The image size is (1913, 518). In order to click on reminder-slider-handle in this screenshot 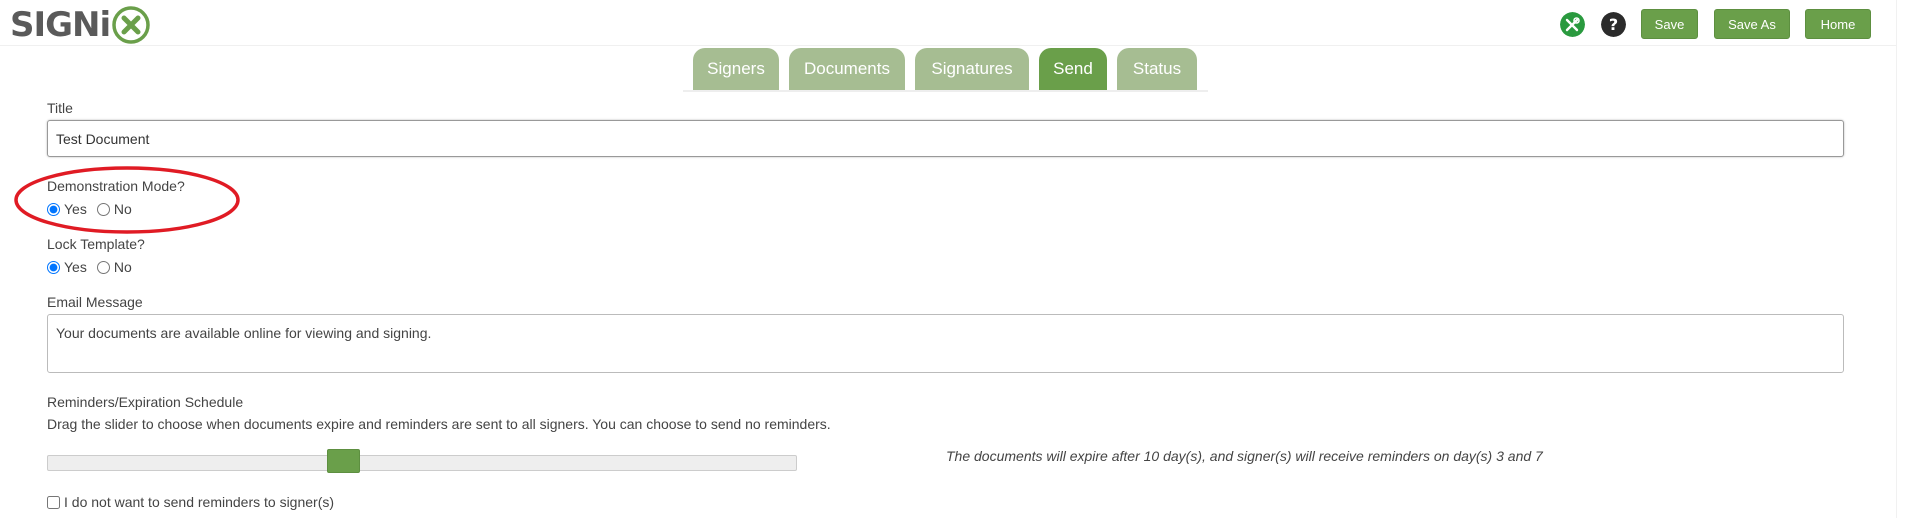, I will do `click(343, 461)`.